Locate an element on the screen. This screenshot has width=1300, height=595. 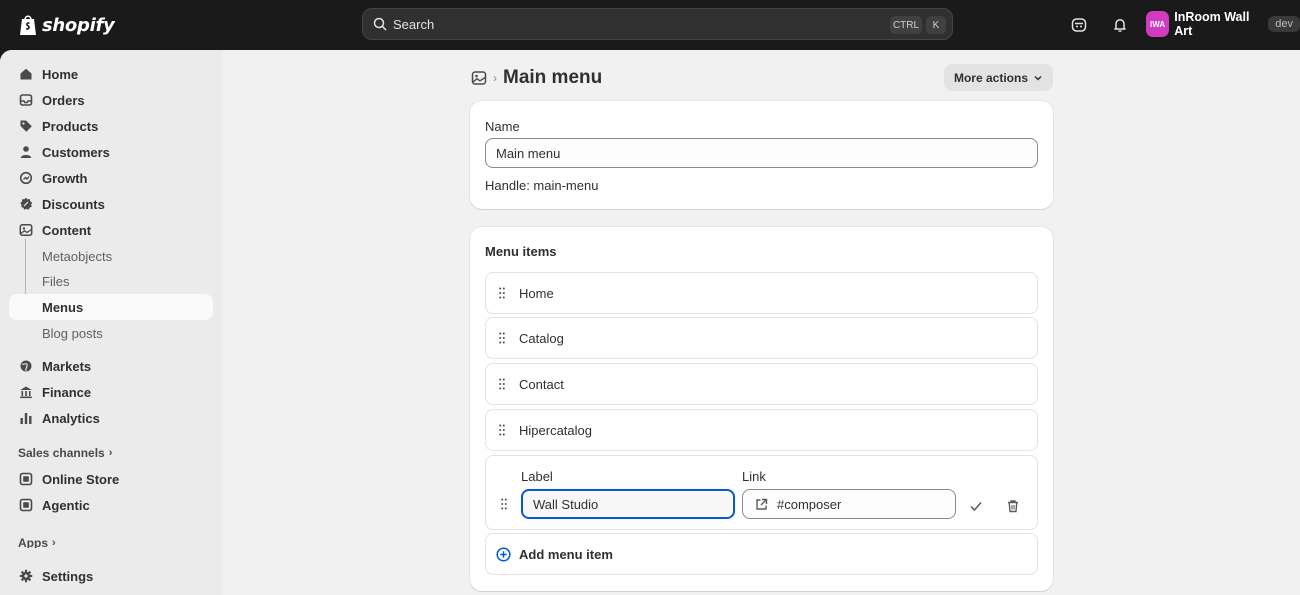
sidebar-item-products: Products is located at coordinates (111, 126).